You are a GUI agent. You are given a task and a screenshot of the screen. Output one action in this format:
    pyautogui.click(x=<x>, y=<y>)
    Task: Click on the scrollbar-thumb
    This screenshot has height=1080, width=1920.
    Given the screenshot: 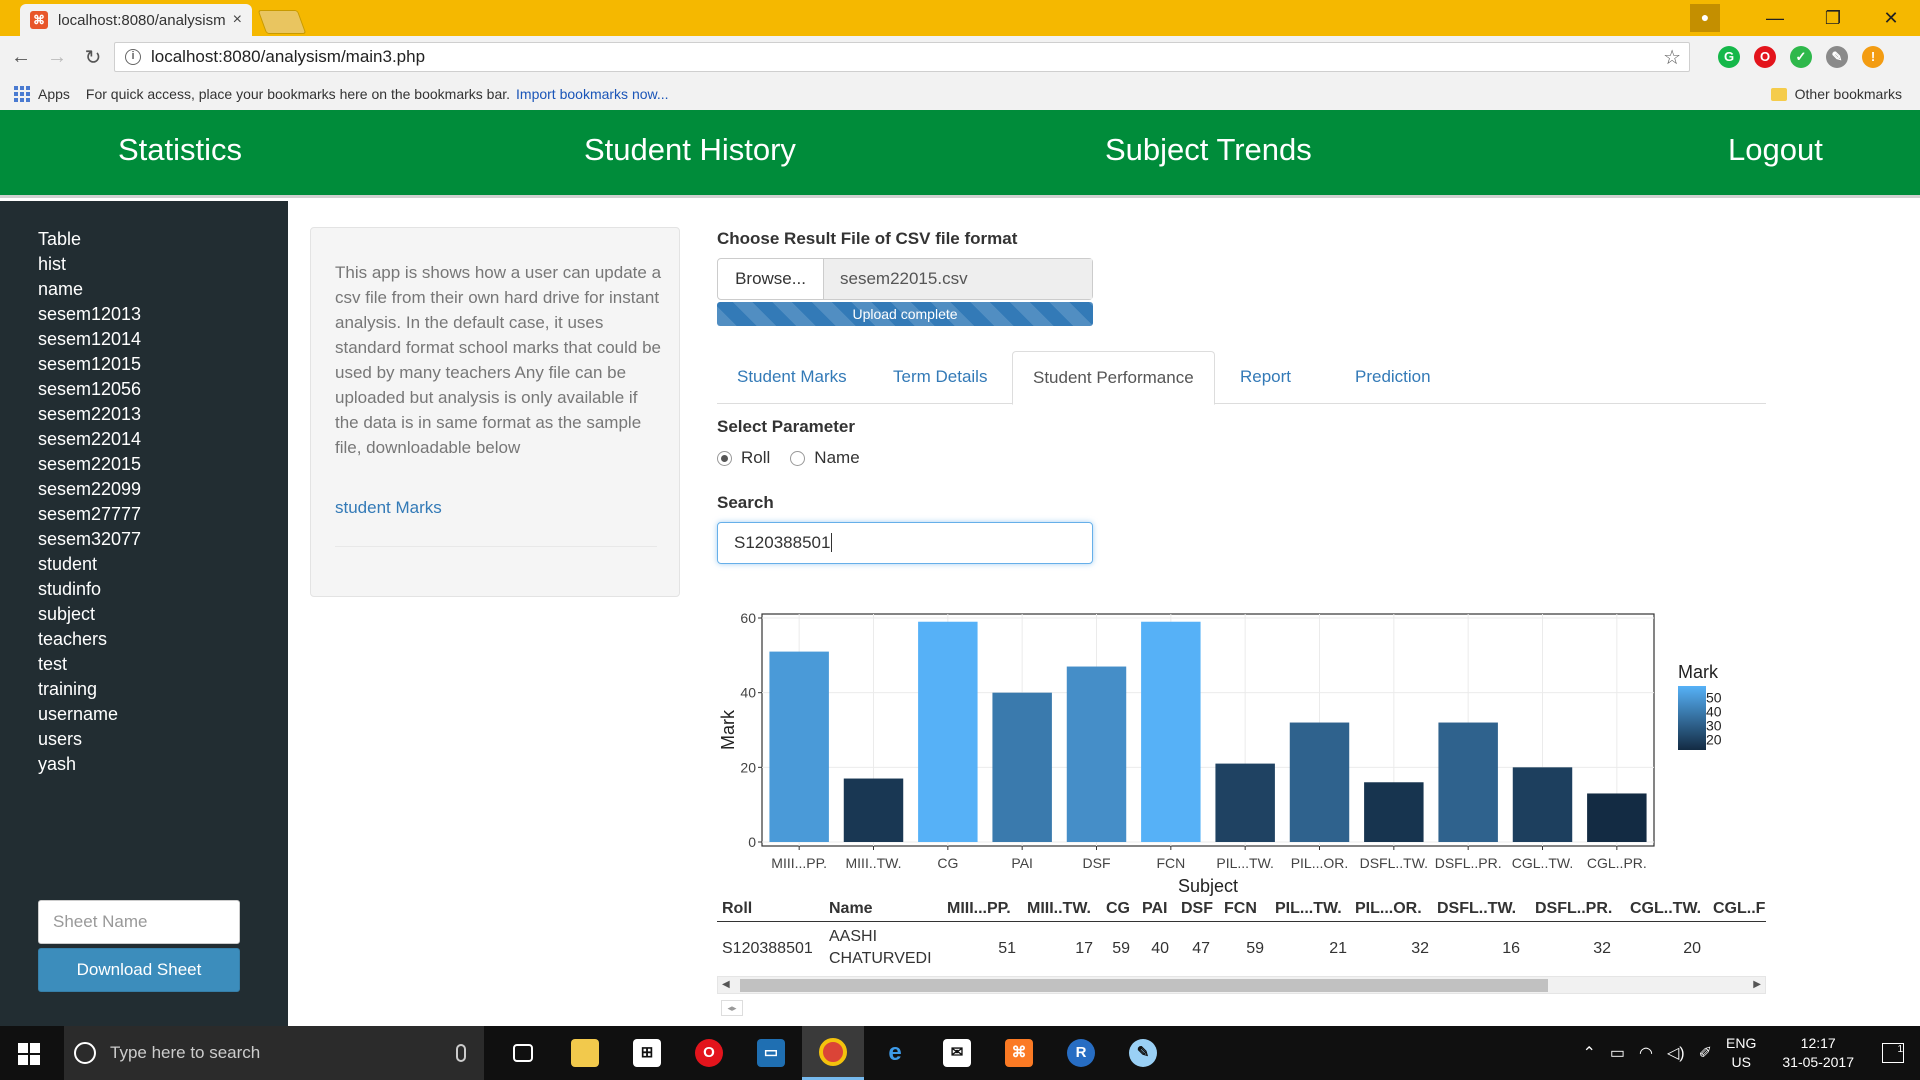 What is the action you would take?
    pyautogui.click(x=1144, y=985)
    